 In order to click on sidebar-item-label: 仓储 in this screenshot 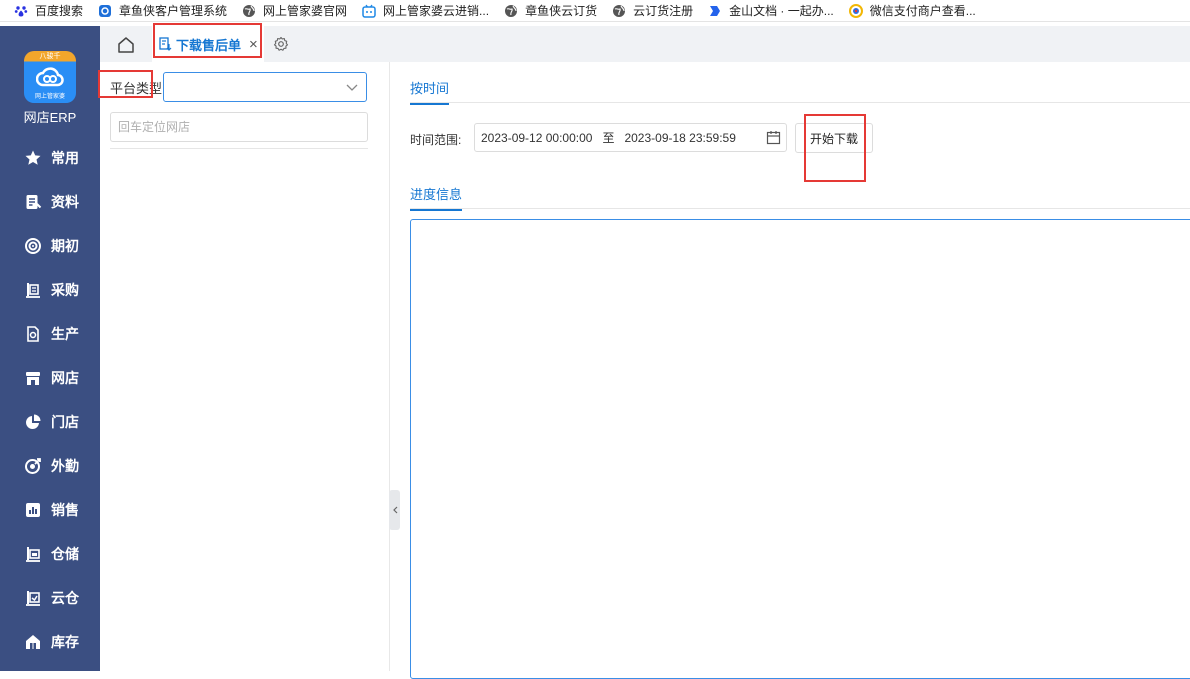, I will do `click(65, 554)`.